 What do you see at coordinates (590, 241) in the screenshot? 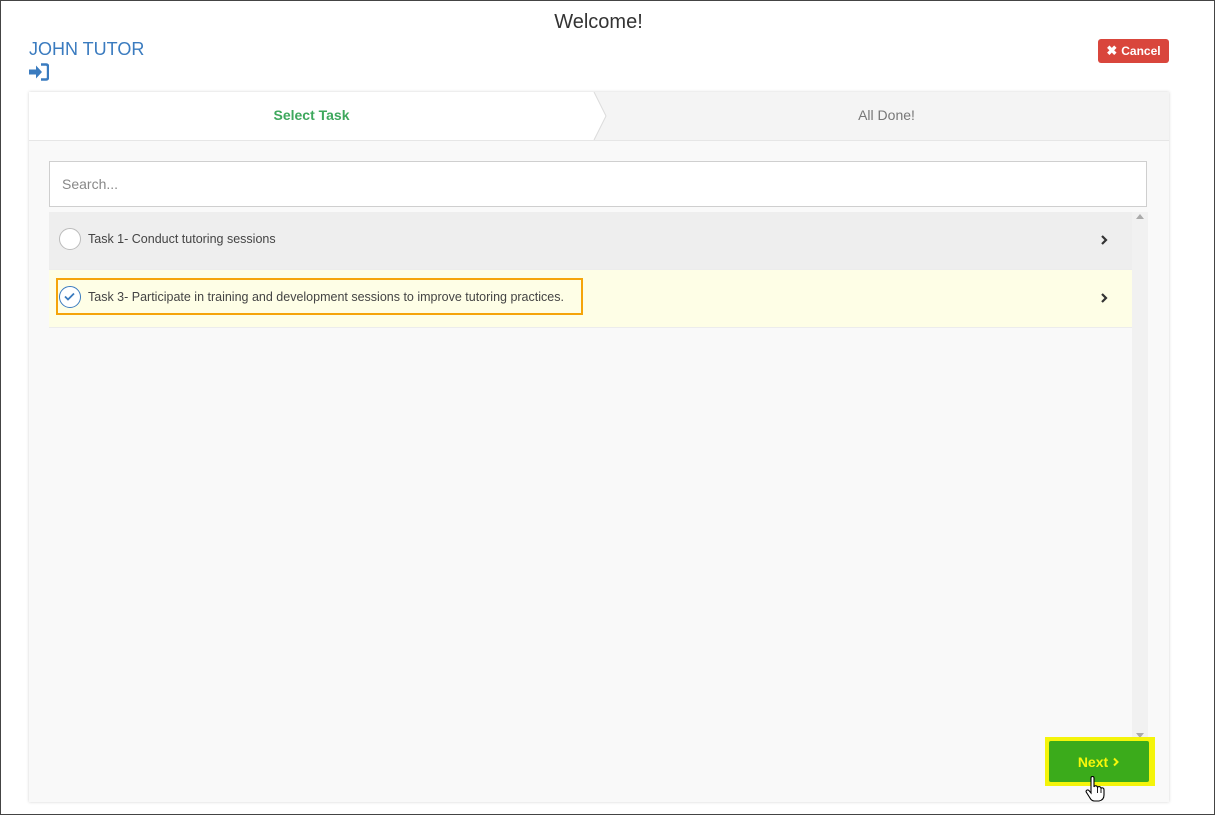
I see `task-row-1: Task 1- Conduct tutoring sessions` at bounding box center [590, 241].